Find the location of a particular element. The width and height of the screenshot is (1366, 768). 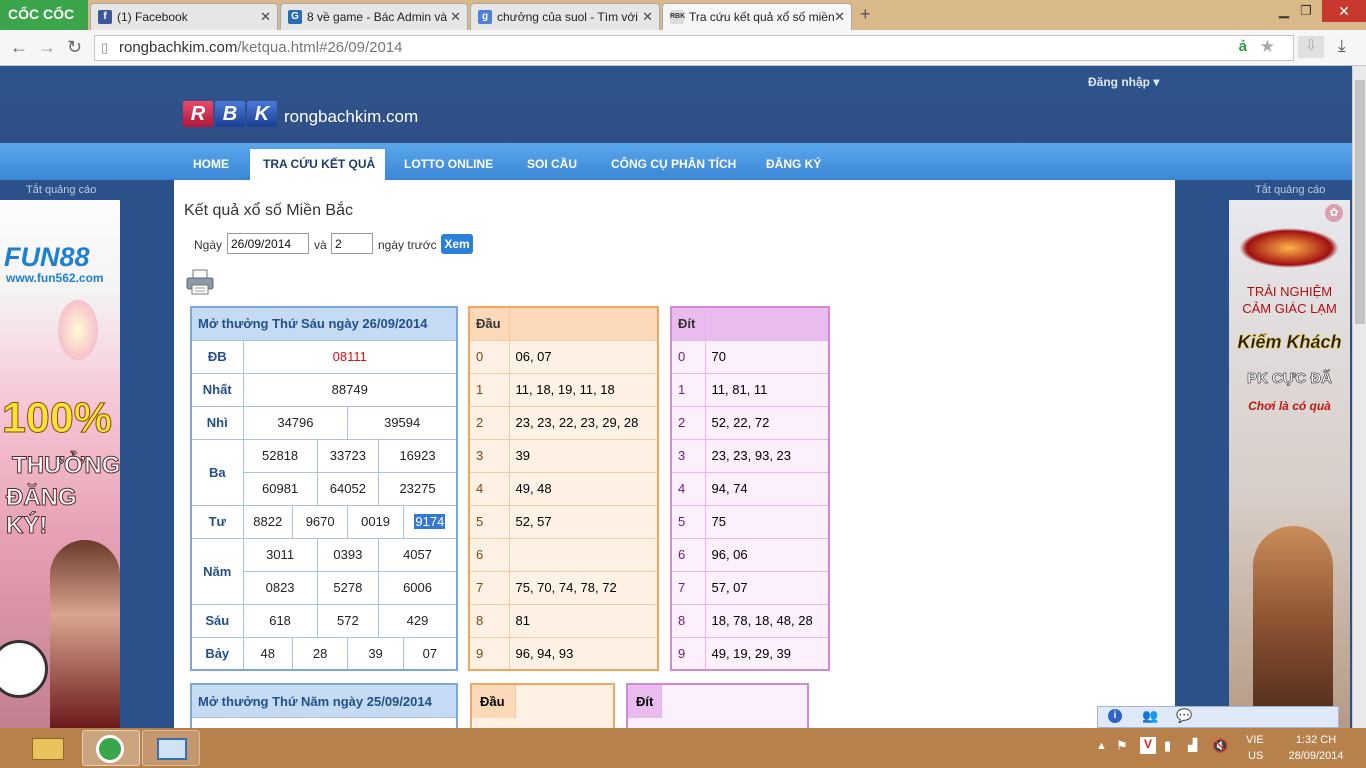

menu-soi-cau: SOI CẦU is located at coordinates (552, 164).